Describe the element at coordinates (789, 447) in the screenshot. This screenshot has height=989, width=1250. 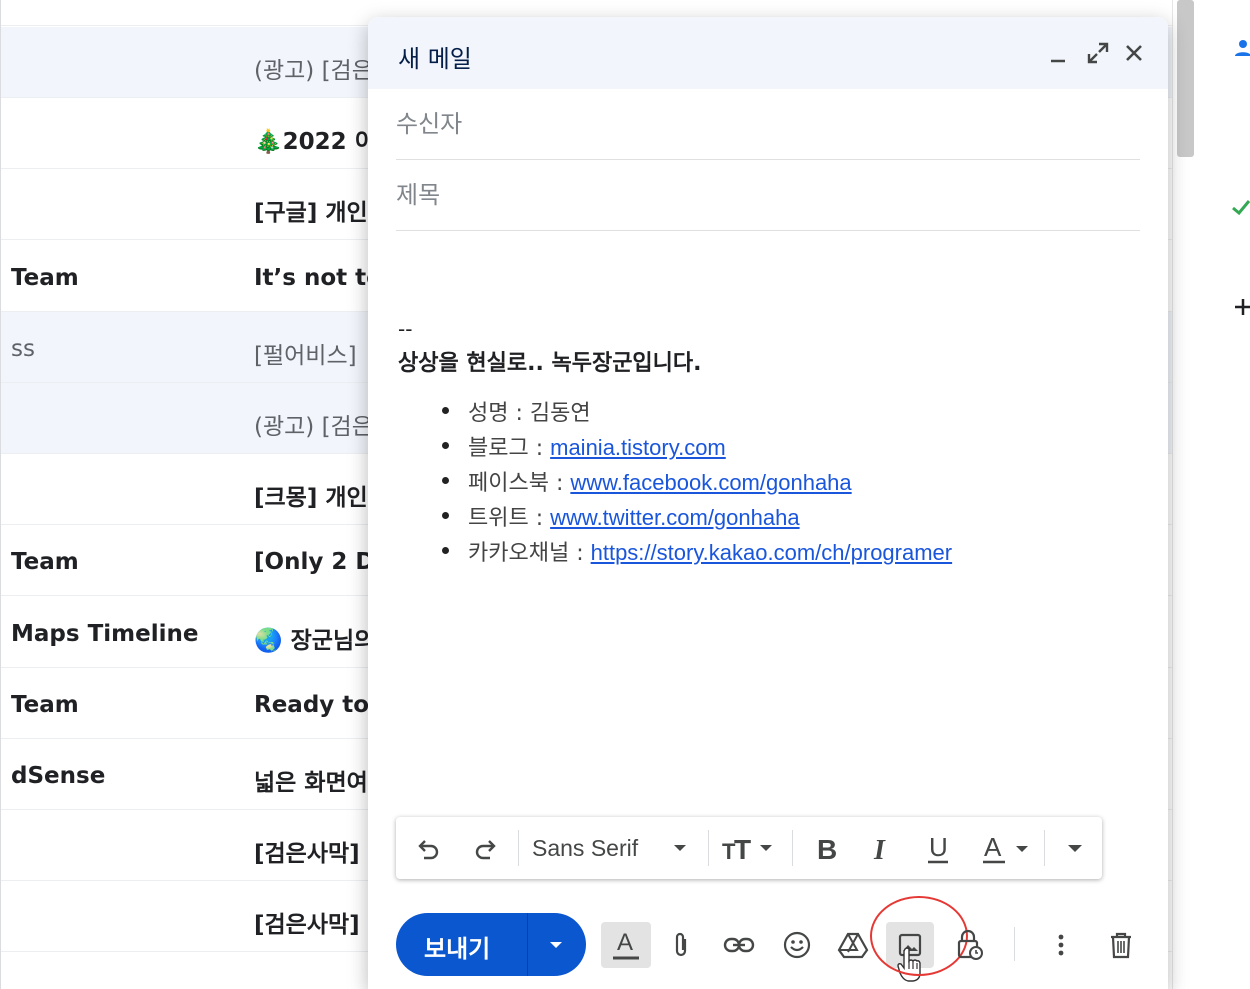
I see `signature-item-blog: 블로그 : mainia.tistory.com` at that location.